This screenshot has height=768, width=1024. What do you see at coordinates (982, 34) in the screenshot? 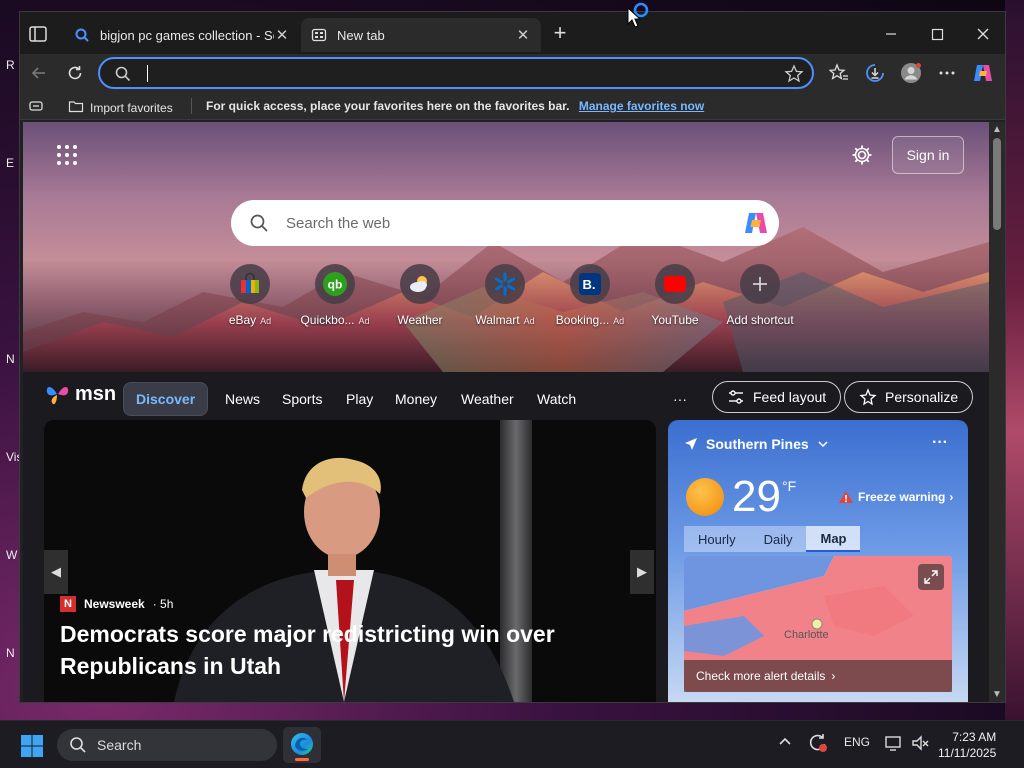
I see `close-window-button` at bounding box center [982, 34].